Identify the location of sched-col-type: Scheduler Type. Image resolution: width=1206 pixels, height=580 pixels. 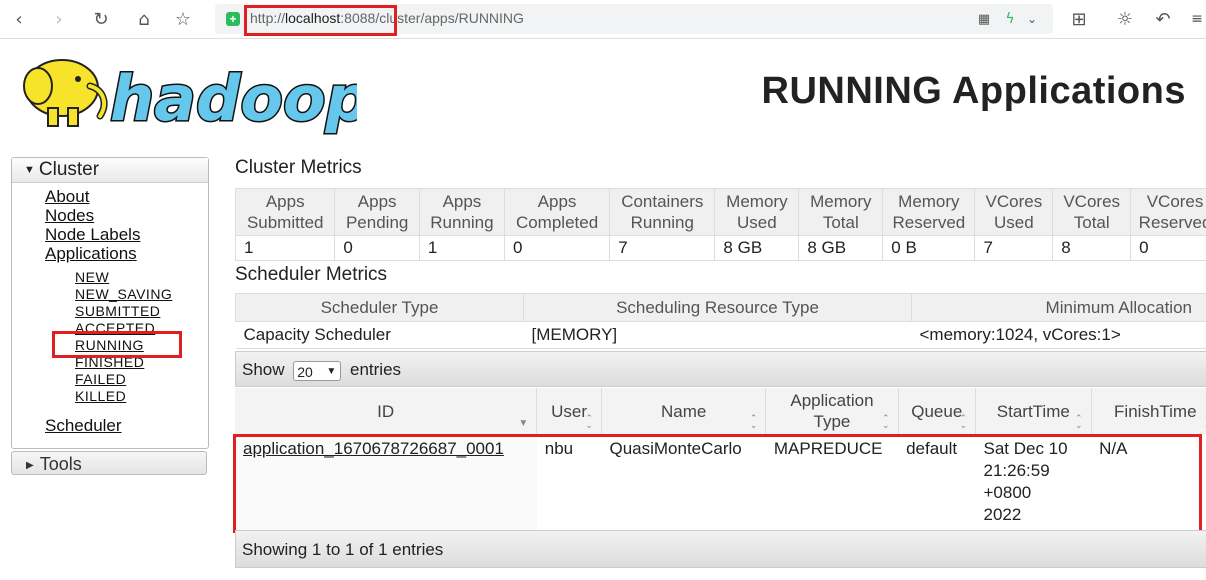
(379, 307).